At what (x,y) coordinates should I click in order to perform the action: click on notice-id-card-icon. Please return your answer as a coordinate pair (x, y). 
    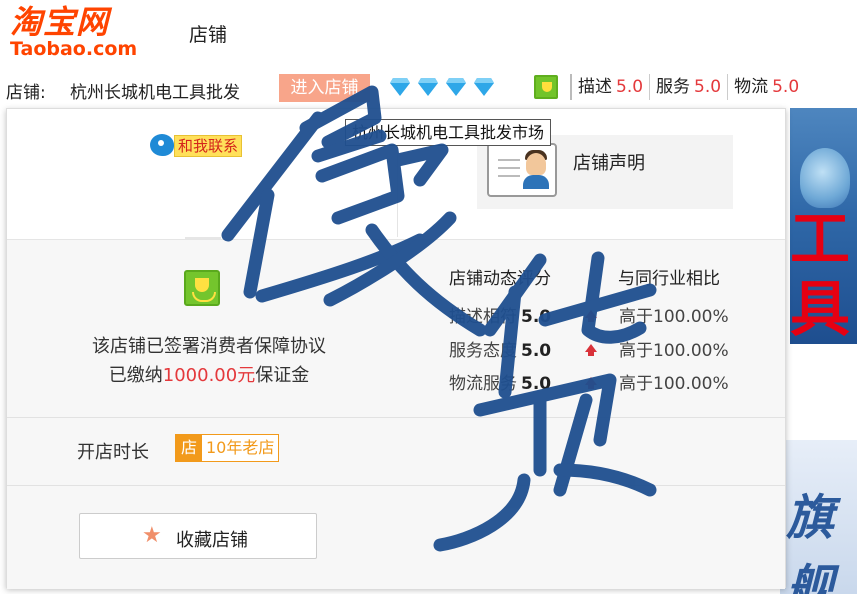
    Looking at the image, I should click on (522, 170).